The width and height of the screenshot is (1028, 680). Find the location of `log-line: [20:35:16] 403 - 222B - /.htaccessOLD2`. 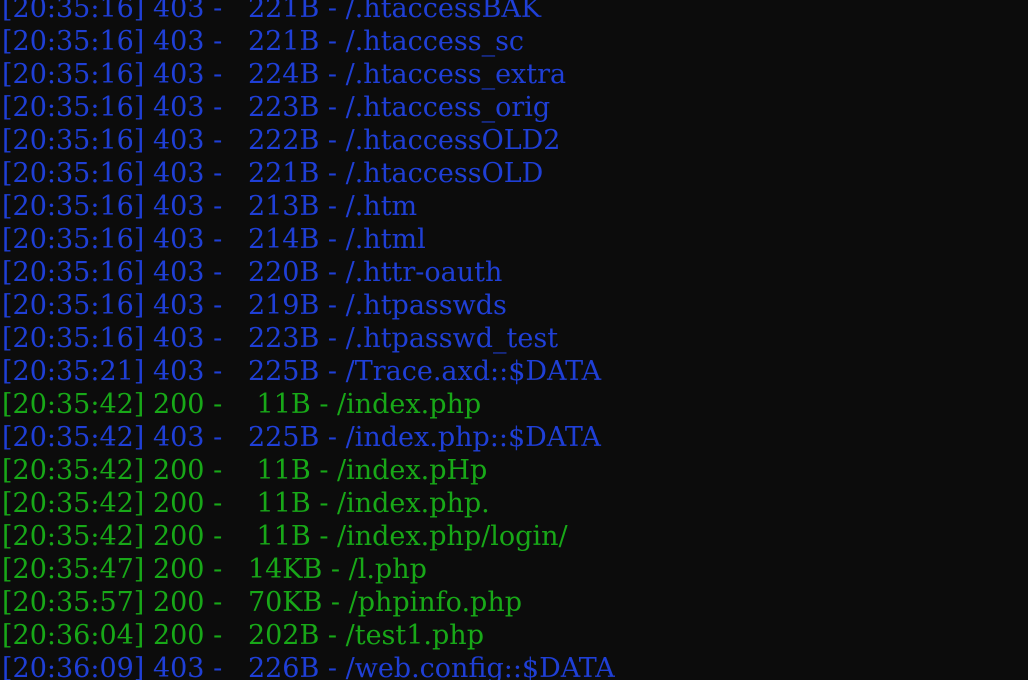

log-line: [20:35:16] 403 - 222B - /.htaccessOLD2 is located at coordinates (281, 140).